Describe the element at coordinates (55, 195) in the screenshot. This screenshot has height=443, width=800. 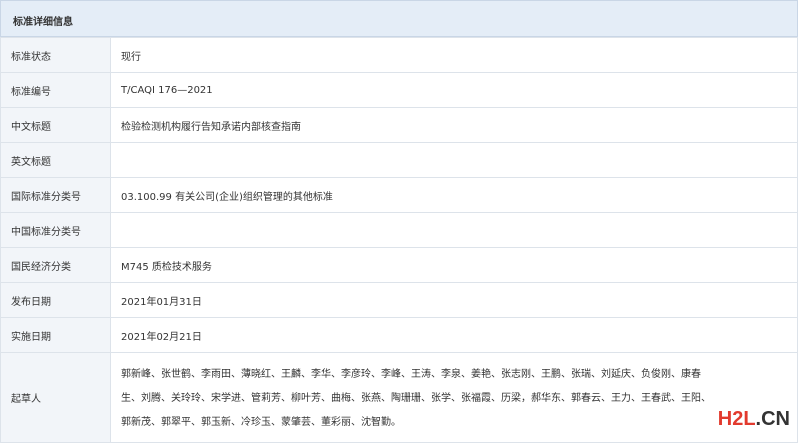
I see `row-label-ics: 国际标准分类号` at that location.